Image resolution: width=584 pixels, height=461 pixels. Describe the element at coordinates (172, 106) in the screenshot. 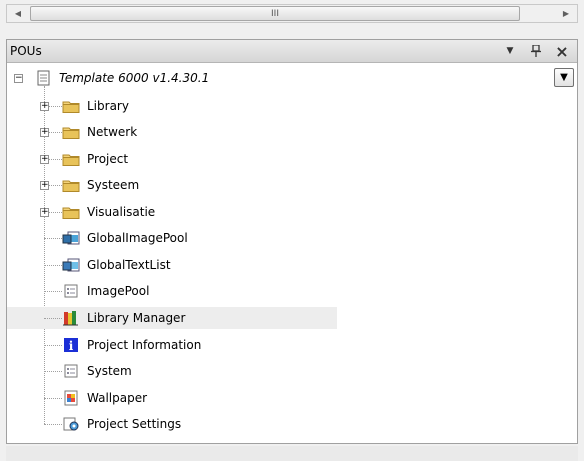

I see `tree-item: + Library` at that location.